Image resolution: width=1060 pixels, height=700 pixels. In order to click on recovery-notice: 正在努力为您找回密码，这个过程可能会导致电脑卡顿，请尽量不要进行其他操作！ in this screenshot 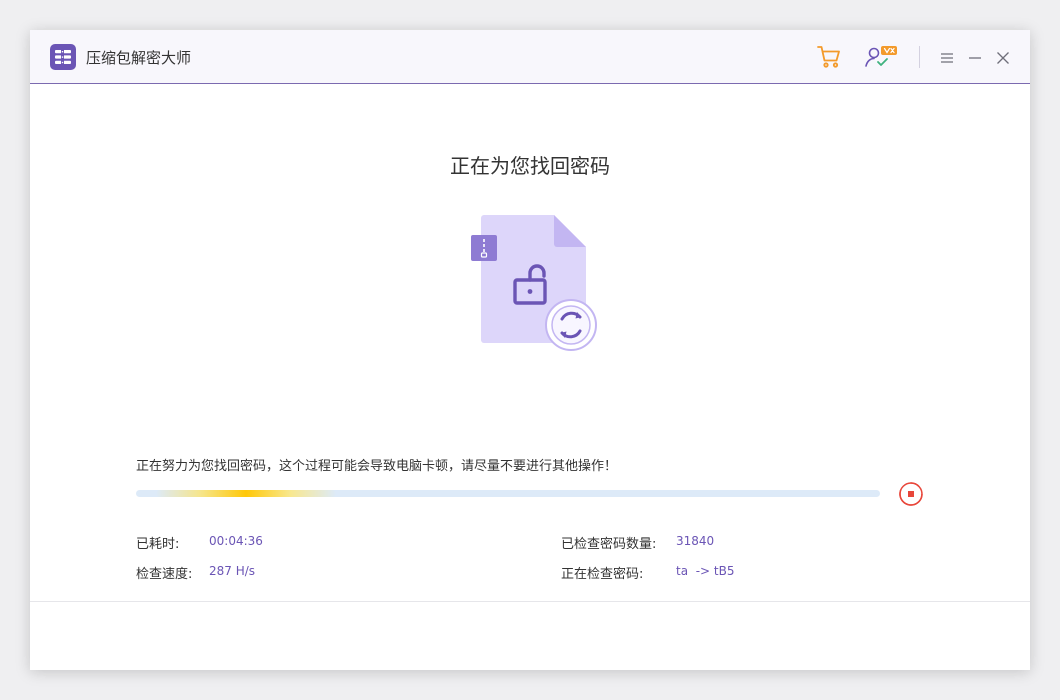, I will do `click(377, 466)`.